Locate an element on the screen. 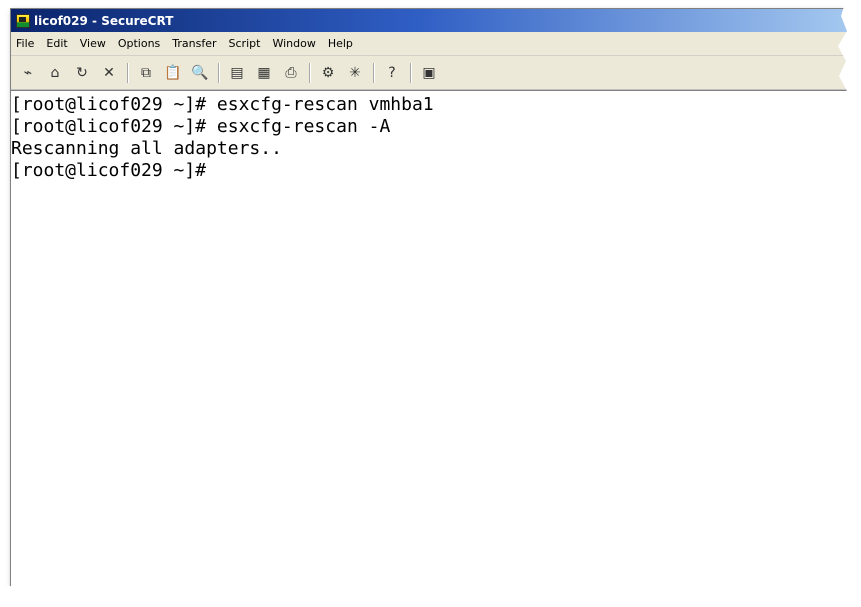 The width and height of the screenshot is (861, 607). terminal-line: [root@licof029 ~]# esxcfg-rescan -A is located at coordinates (201, 126).